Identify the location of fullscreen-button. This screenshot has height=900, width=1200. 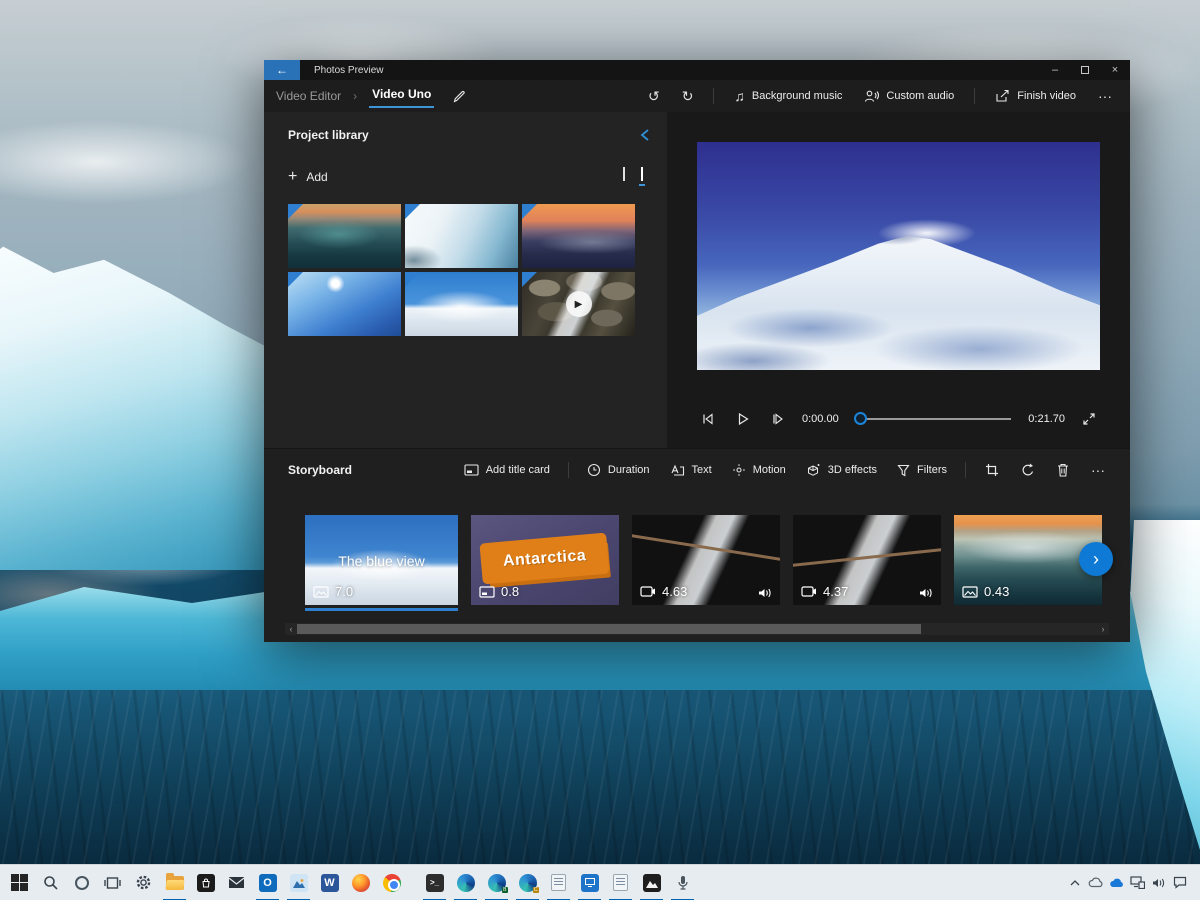
(1089, 419).